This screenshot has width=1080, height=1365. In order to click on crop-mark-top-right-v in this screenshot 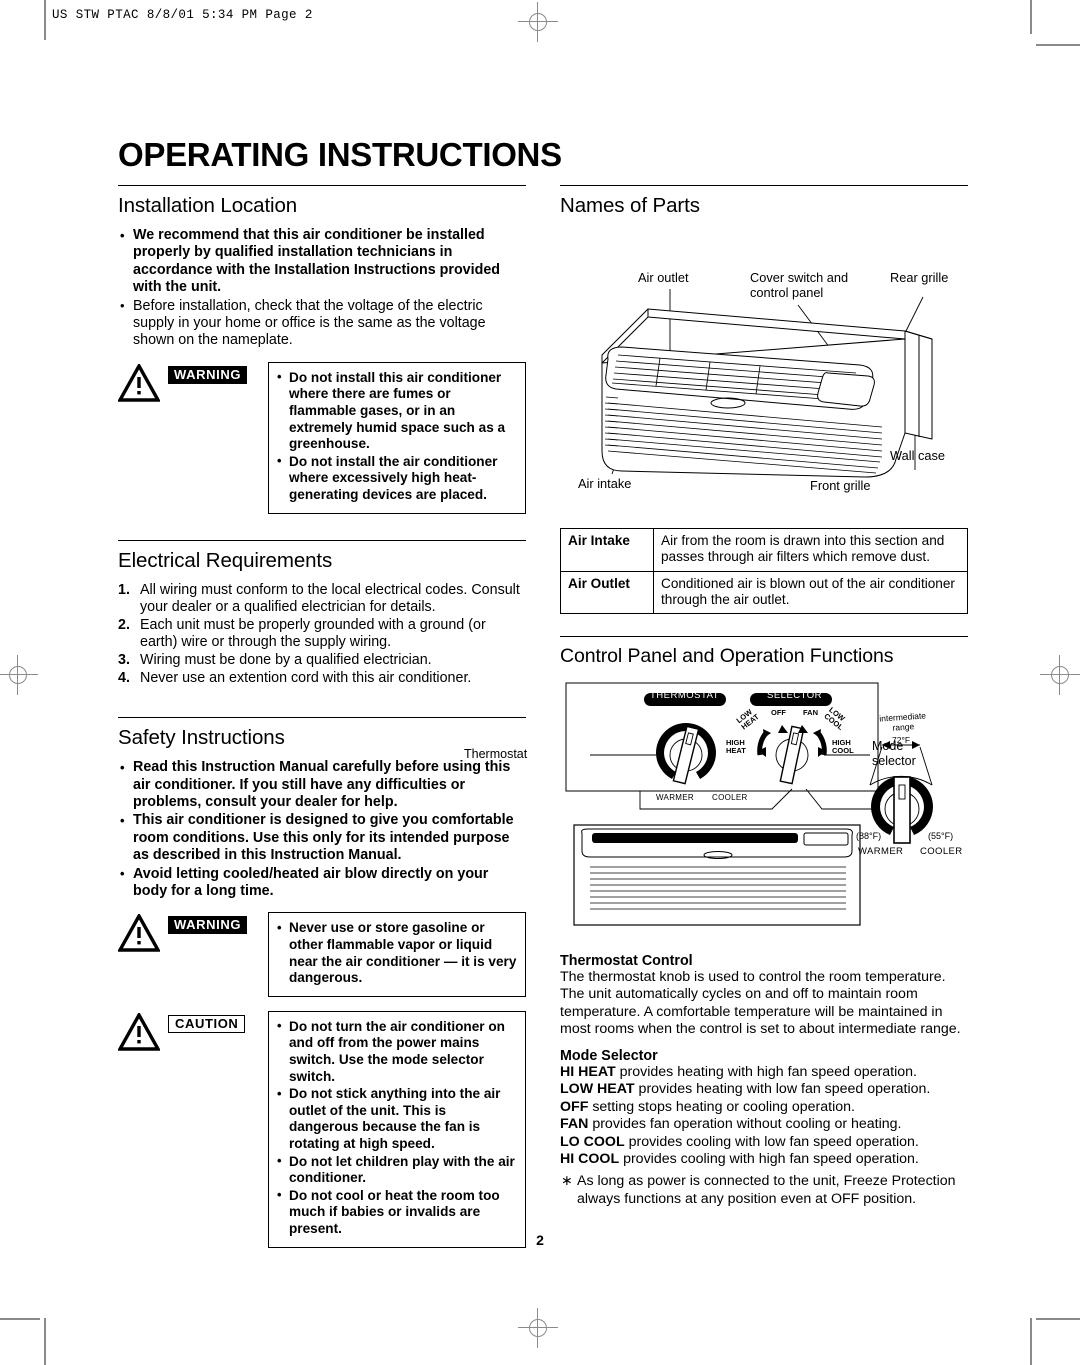, I will do `click(1031, 17)`.